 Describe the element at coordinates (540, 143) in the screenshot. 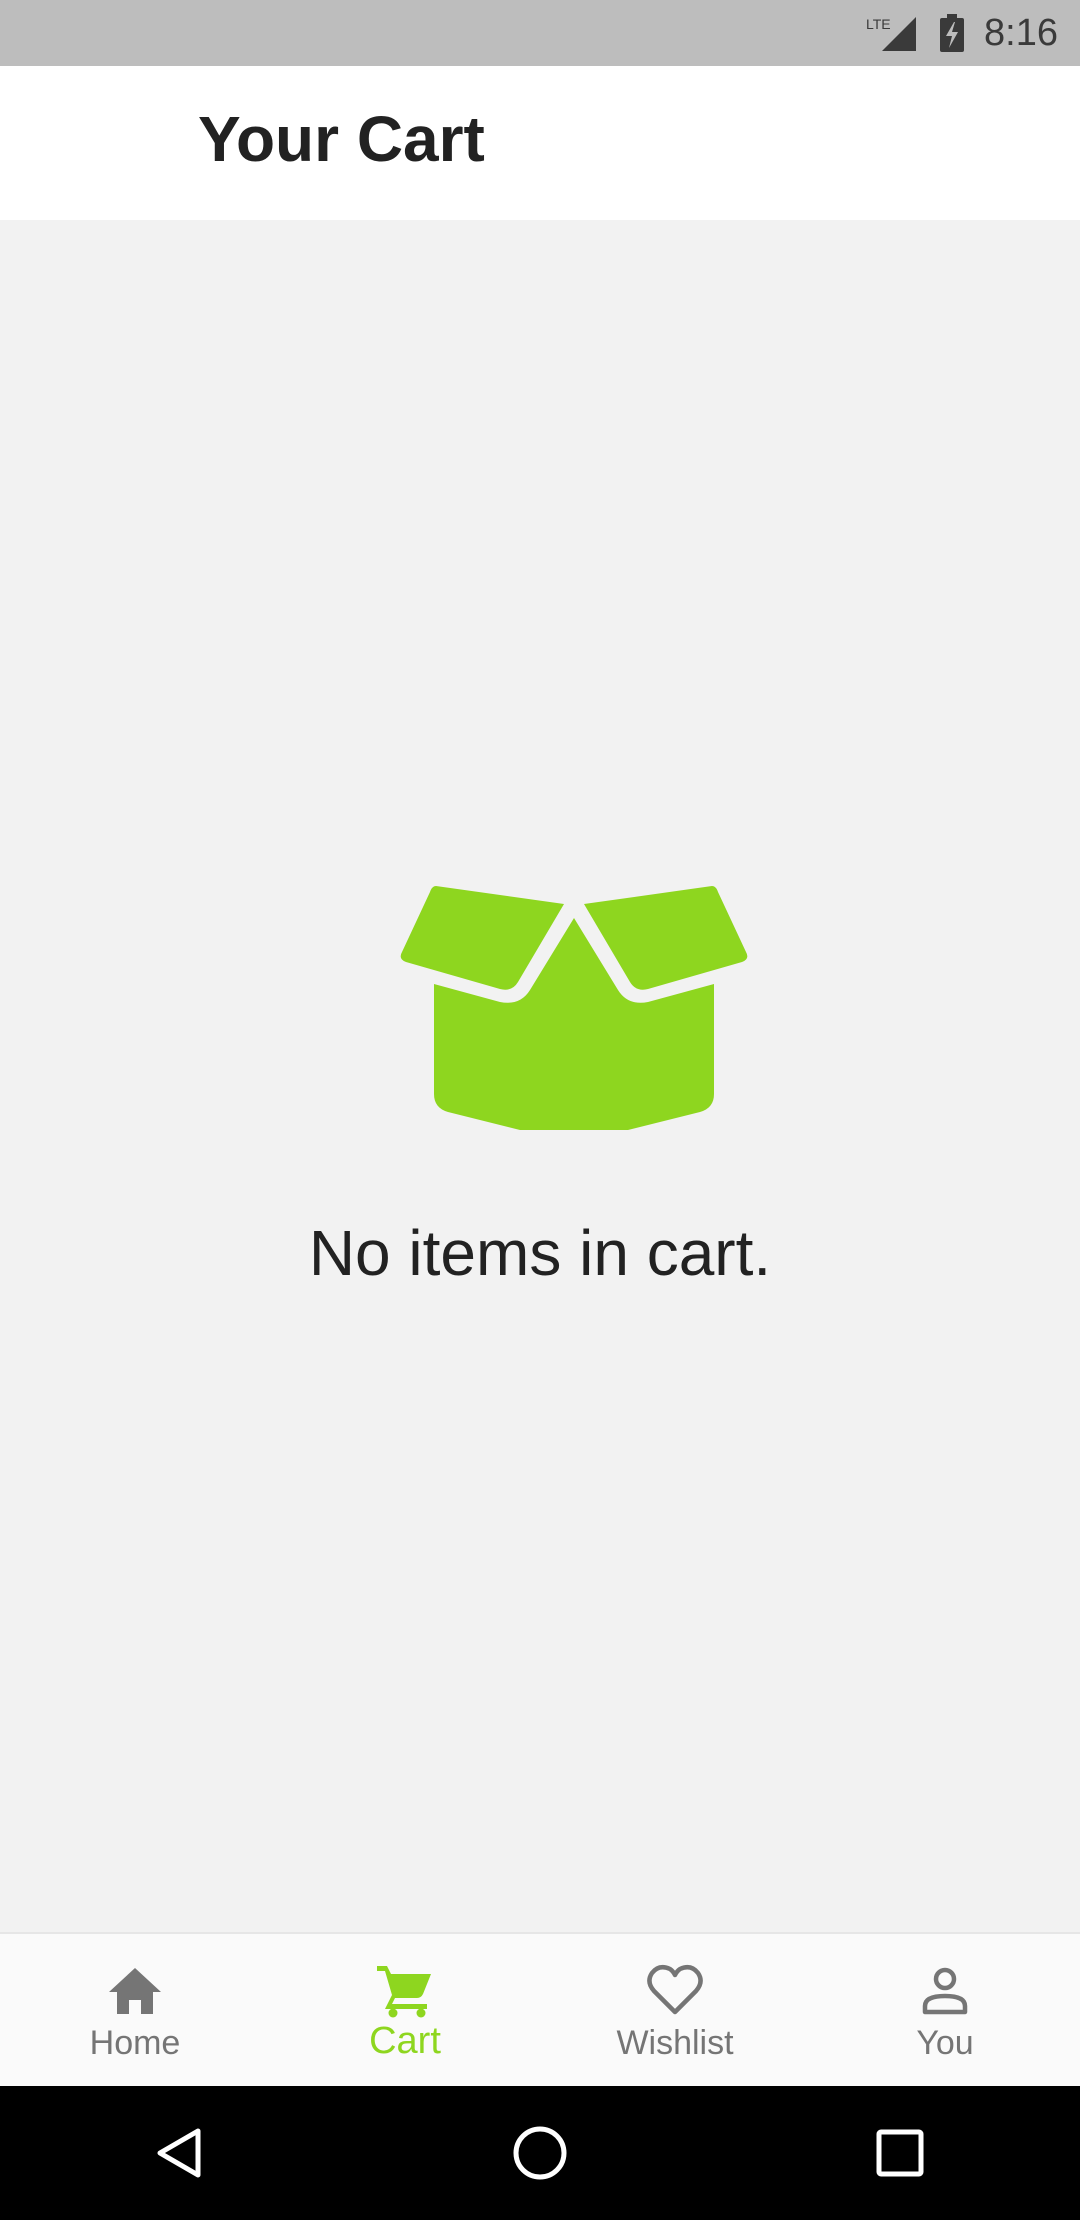

I see `app-bar: Your Cart` at that location.